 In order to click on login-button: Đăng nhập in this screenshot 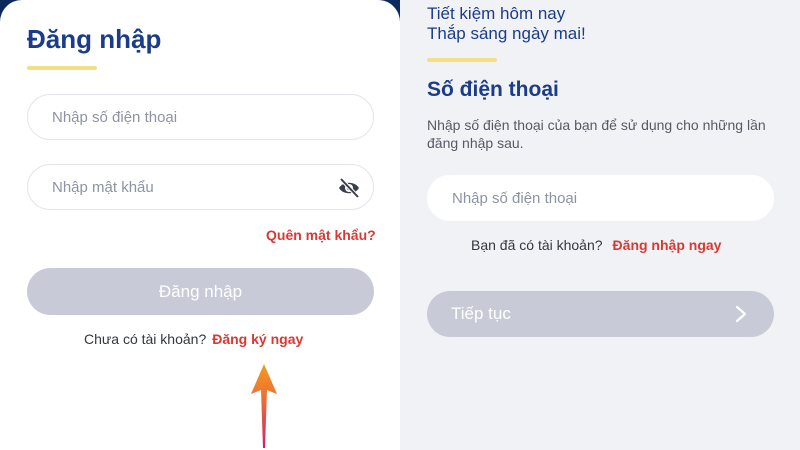, I will do `click(200, 291)`.